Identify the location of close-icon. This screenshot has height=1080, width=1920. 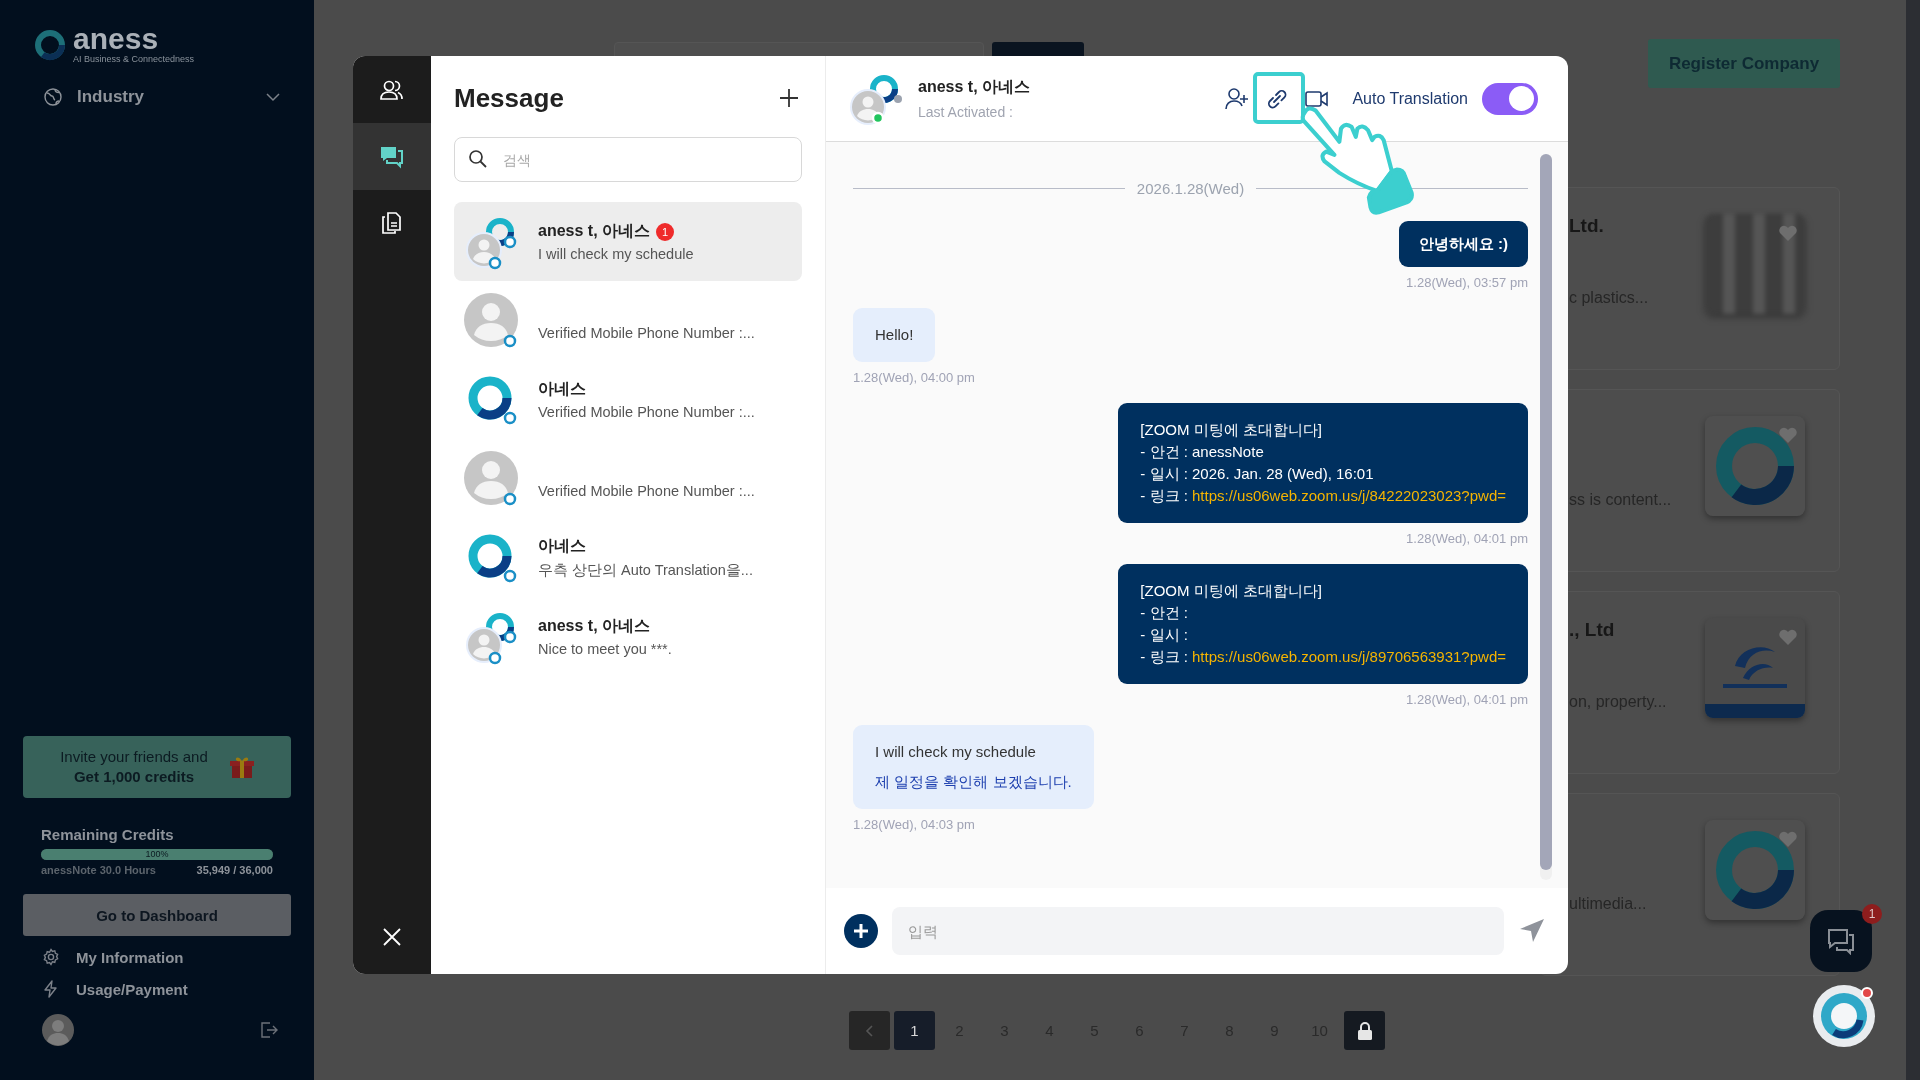
(392, 937).